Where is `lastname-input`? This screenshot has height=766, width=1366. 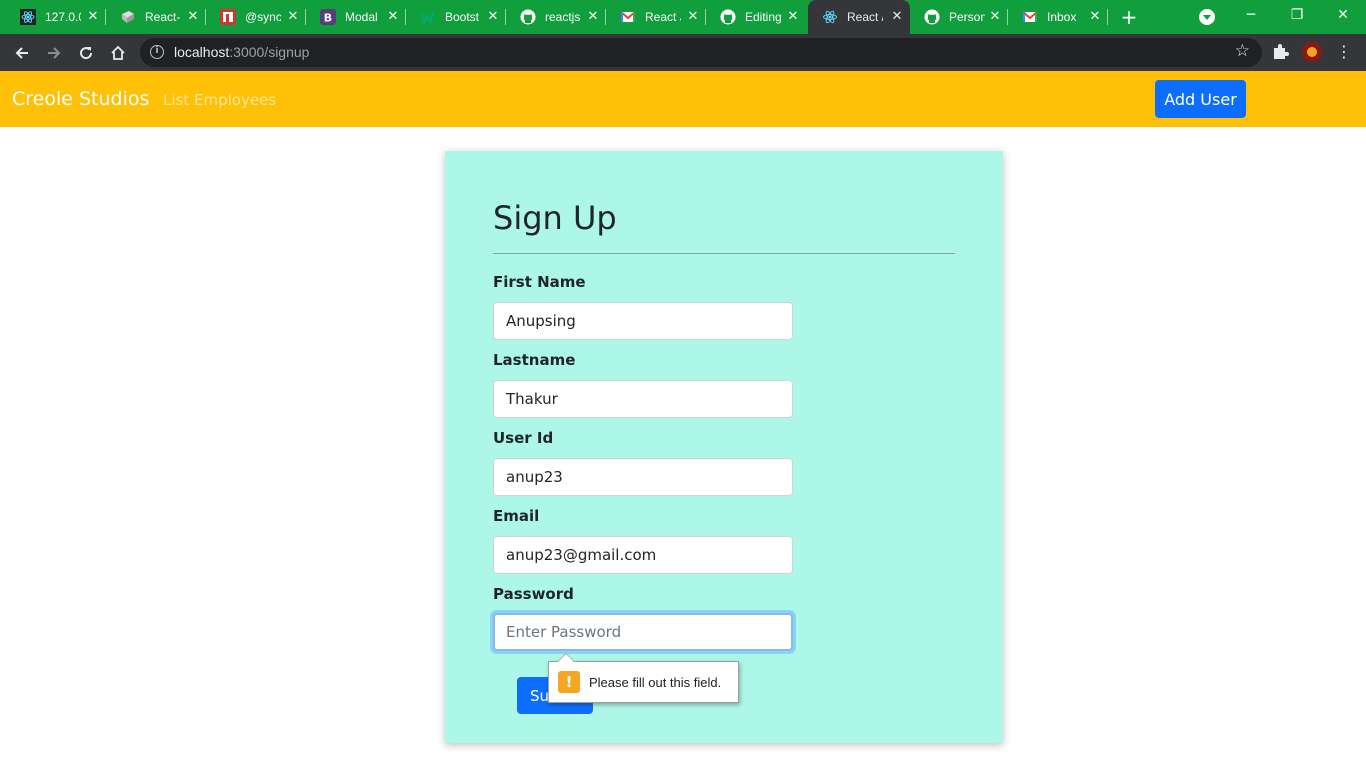 lastname-input is located at coordinates (643, 399).